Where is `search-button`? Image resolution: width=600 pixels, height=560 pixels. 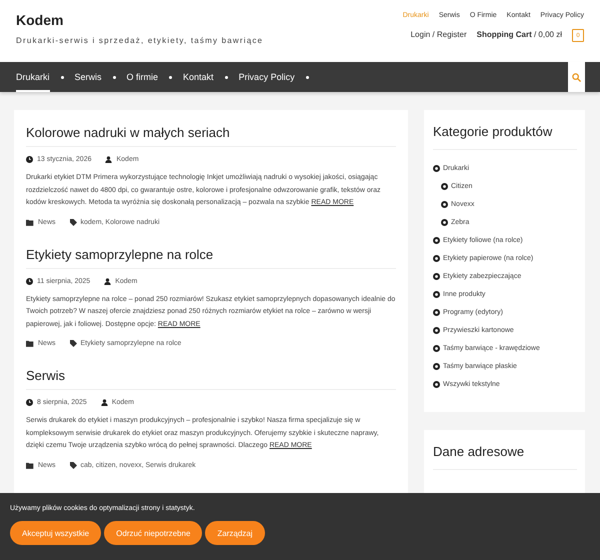 search-button is located at coordinates (576, 77).